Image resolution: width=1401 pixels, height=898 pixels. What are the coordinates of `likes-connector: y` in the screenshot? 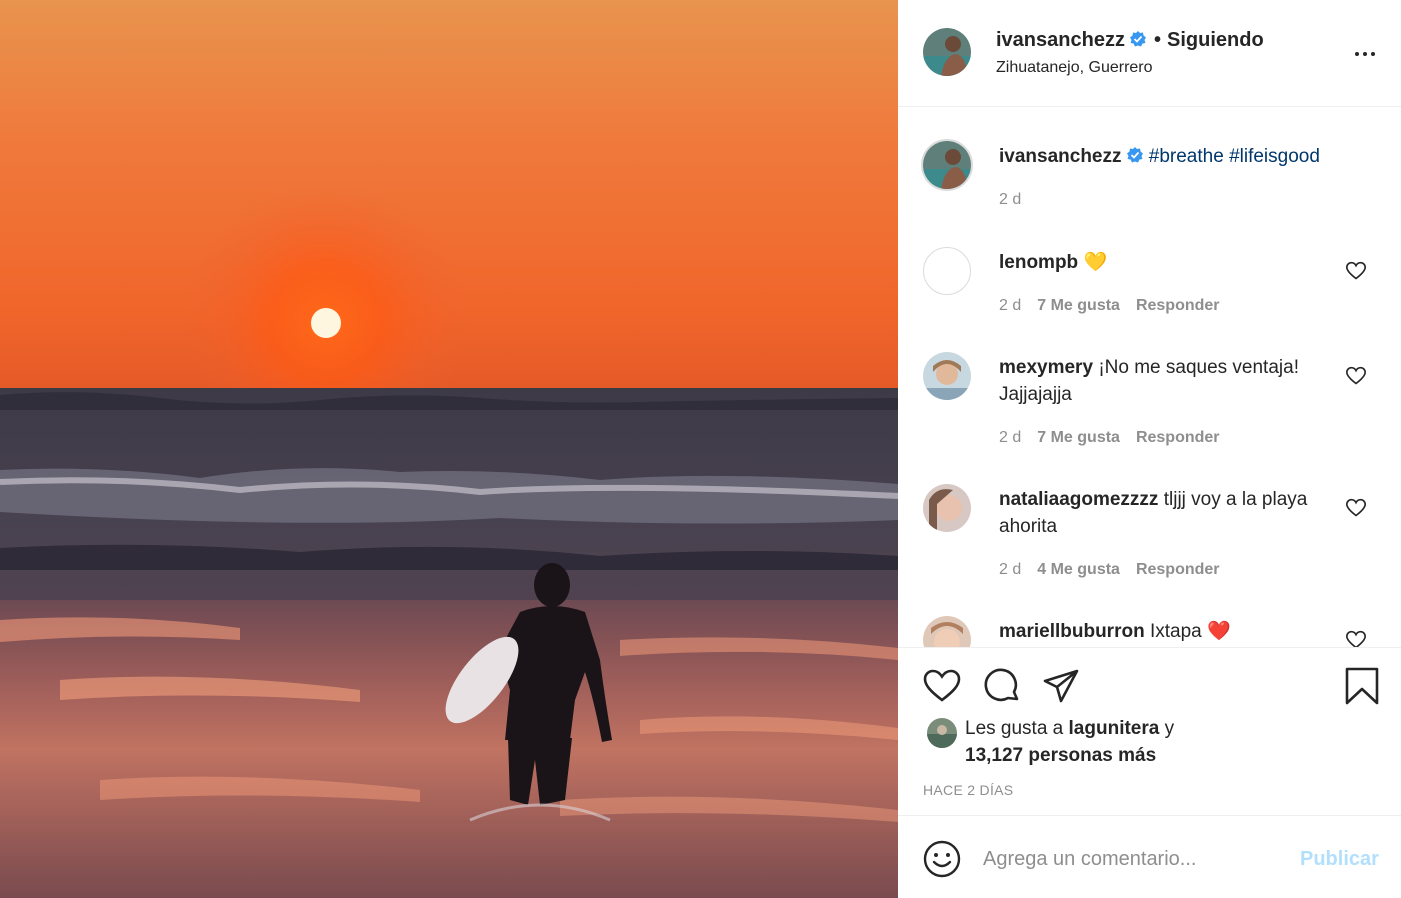 It's located at (1167, 728).